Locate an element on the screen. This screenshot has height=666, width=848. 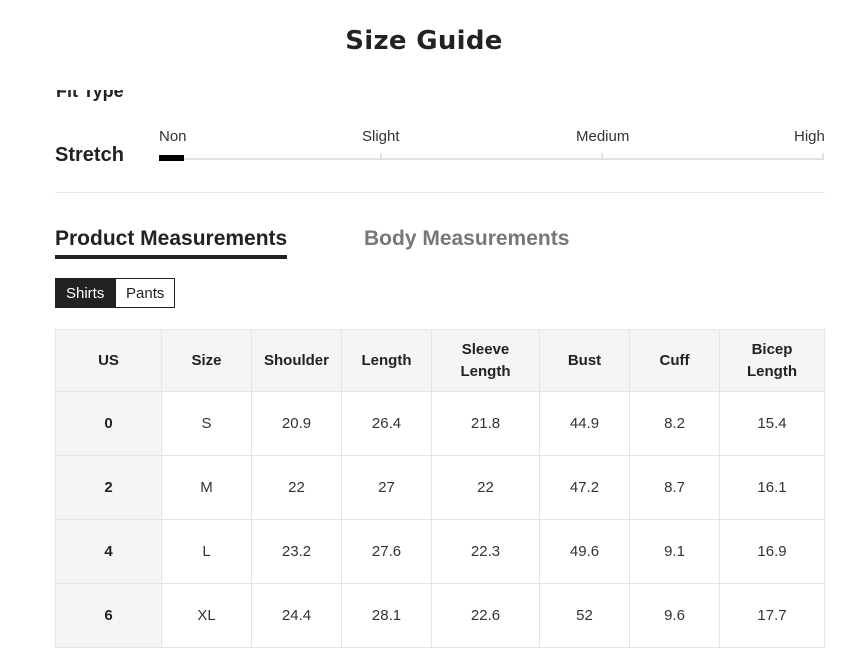
table-row: 4 L 23.2 27.6 22.3 49.6 9.1 16.9 is located at coordinates (440, 551).